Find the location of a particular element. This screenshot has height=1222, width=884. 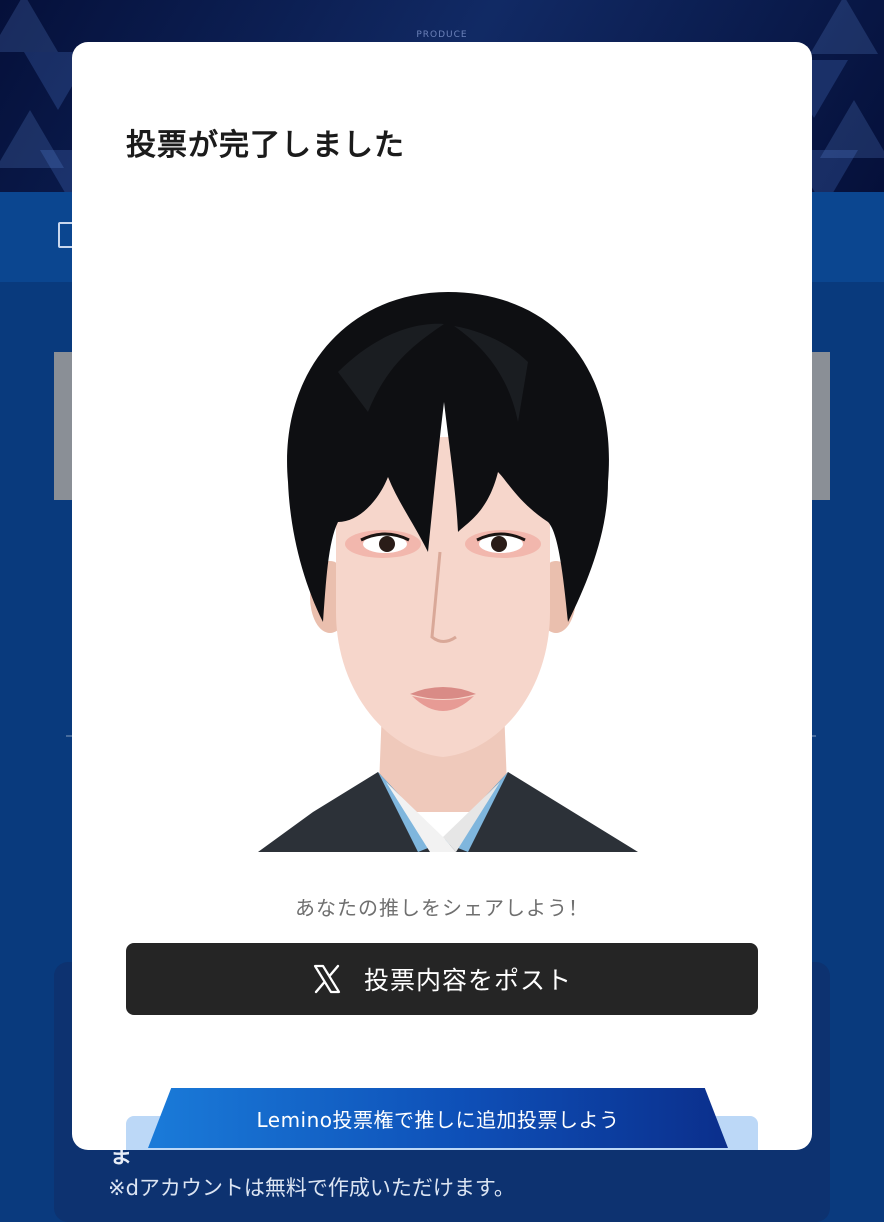

modal-title: 投票が完了しました is located at coordinates (265, 145).